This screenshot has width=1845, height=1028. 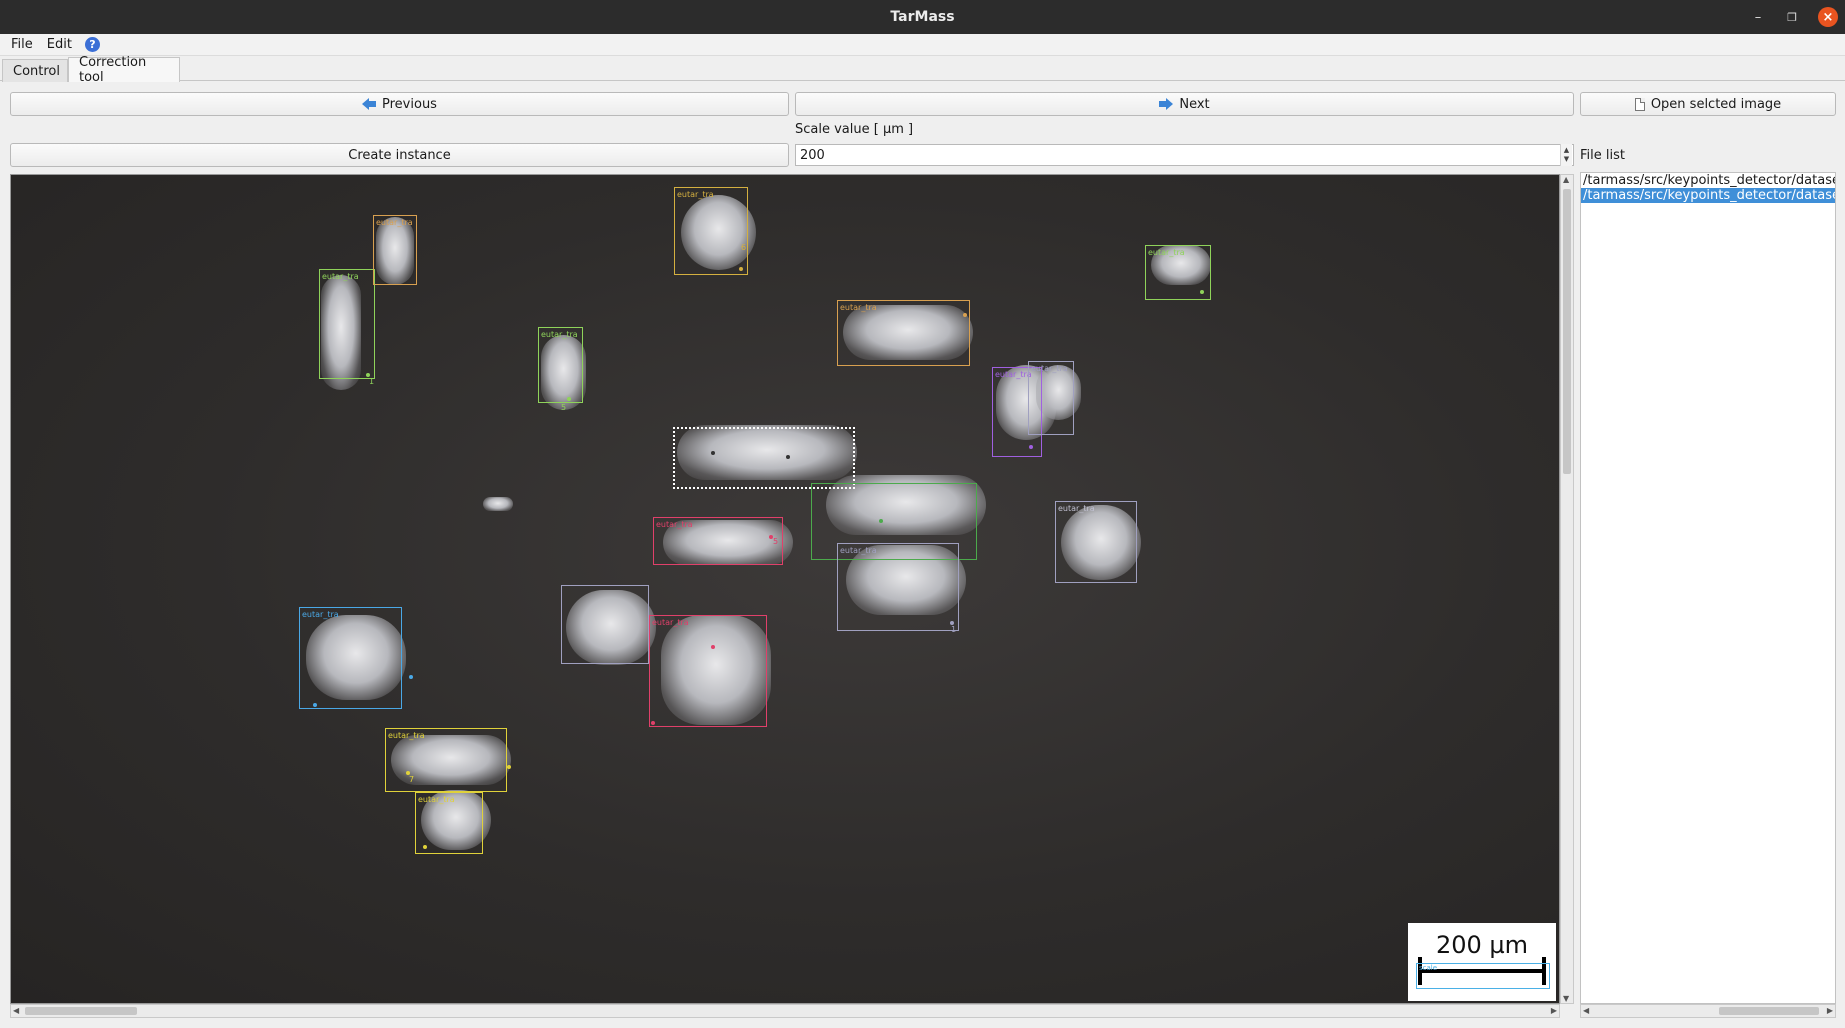 I want to click on file-list-label: File list, so click(x=1602, y=155).